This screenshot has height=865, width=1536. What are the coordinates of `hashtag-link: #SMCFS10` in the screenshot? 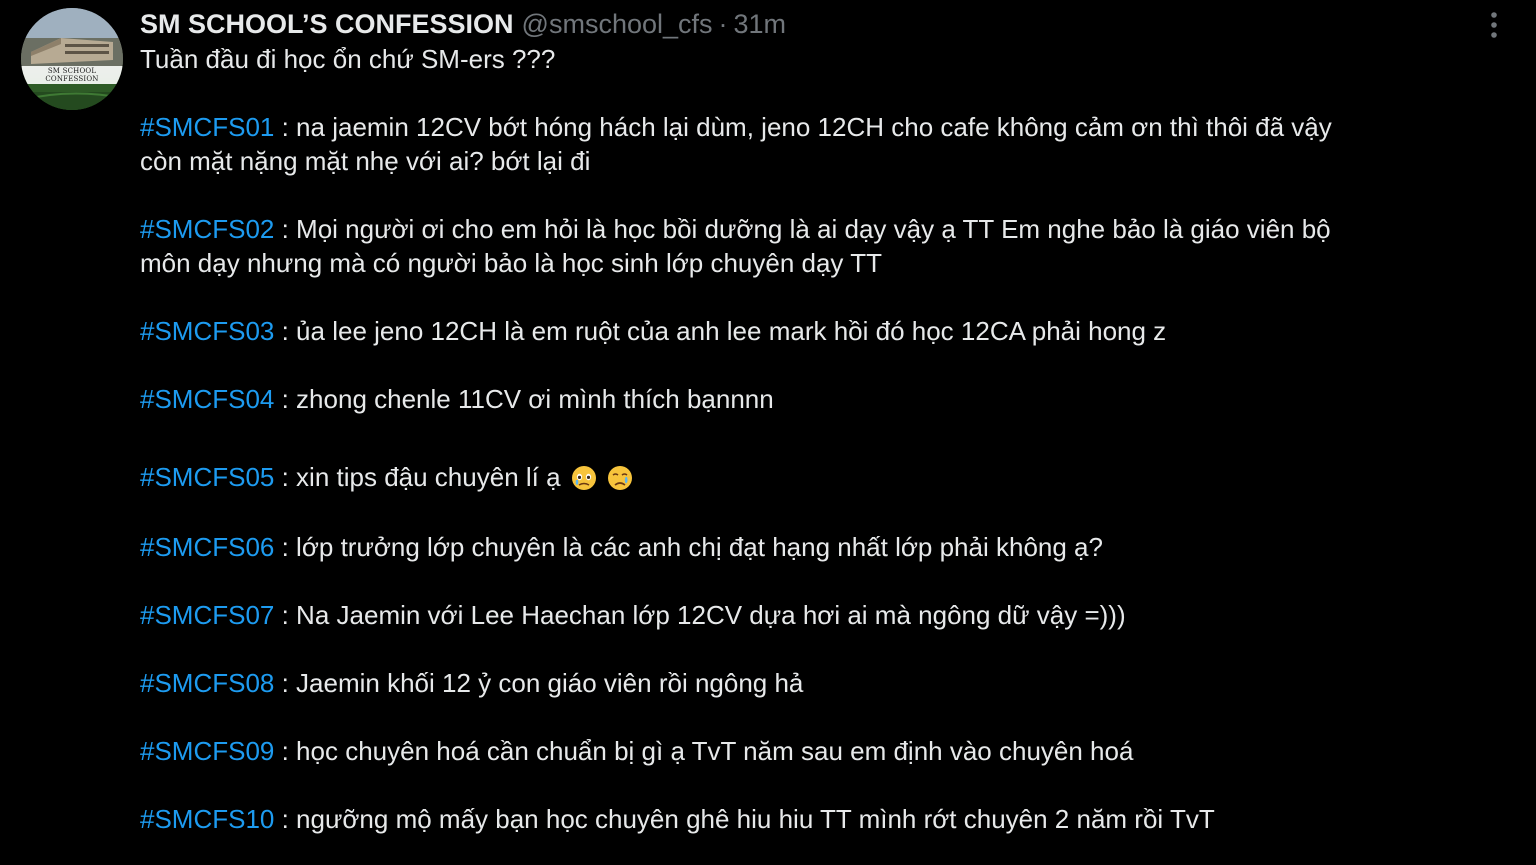 It's located at (207, 819).